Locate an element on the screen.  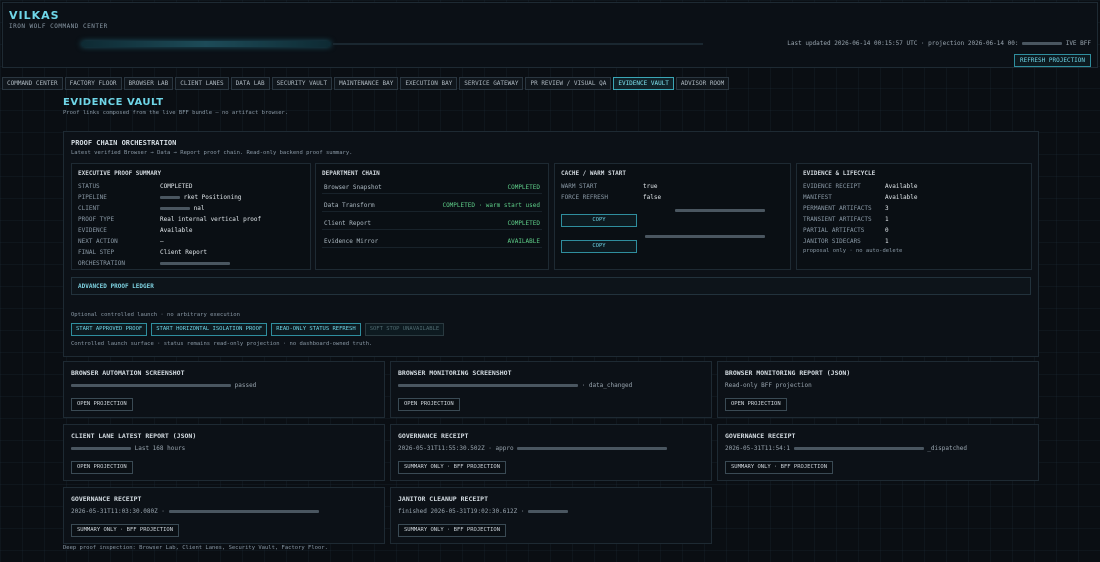
artifact-desc: finished 2026-05-31T19:02:30.612Z · is located at coordinates (483, 511).